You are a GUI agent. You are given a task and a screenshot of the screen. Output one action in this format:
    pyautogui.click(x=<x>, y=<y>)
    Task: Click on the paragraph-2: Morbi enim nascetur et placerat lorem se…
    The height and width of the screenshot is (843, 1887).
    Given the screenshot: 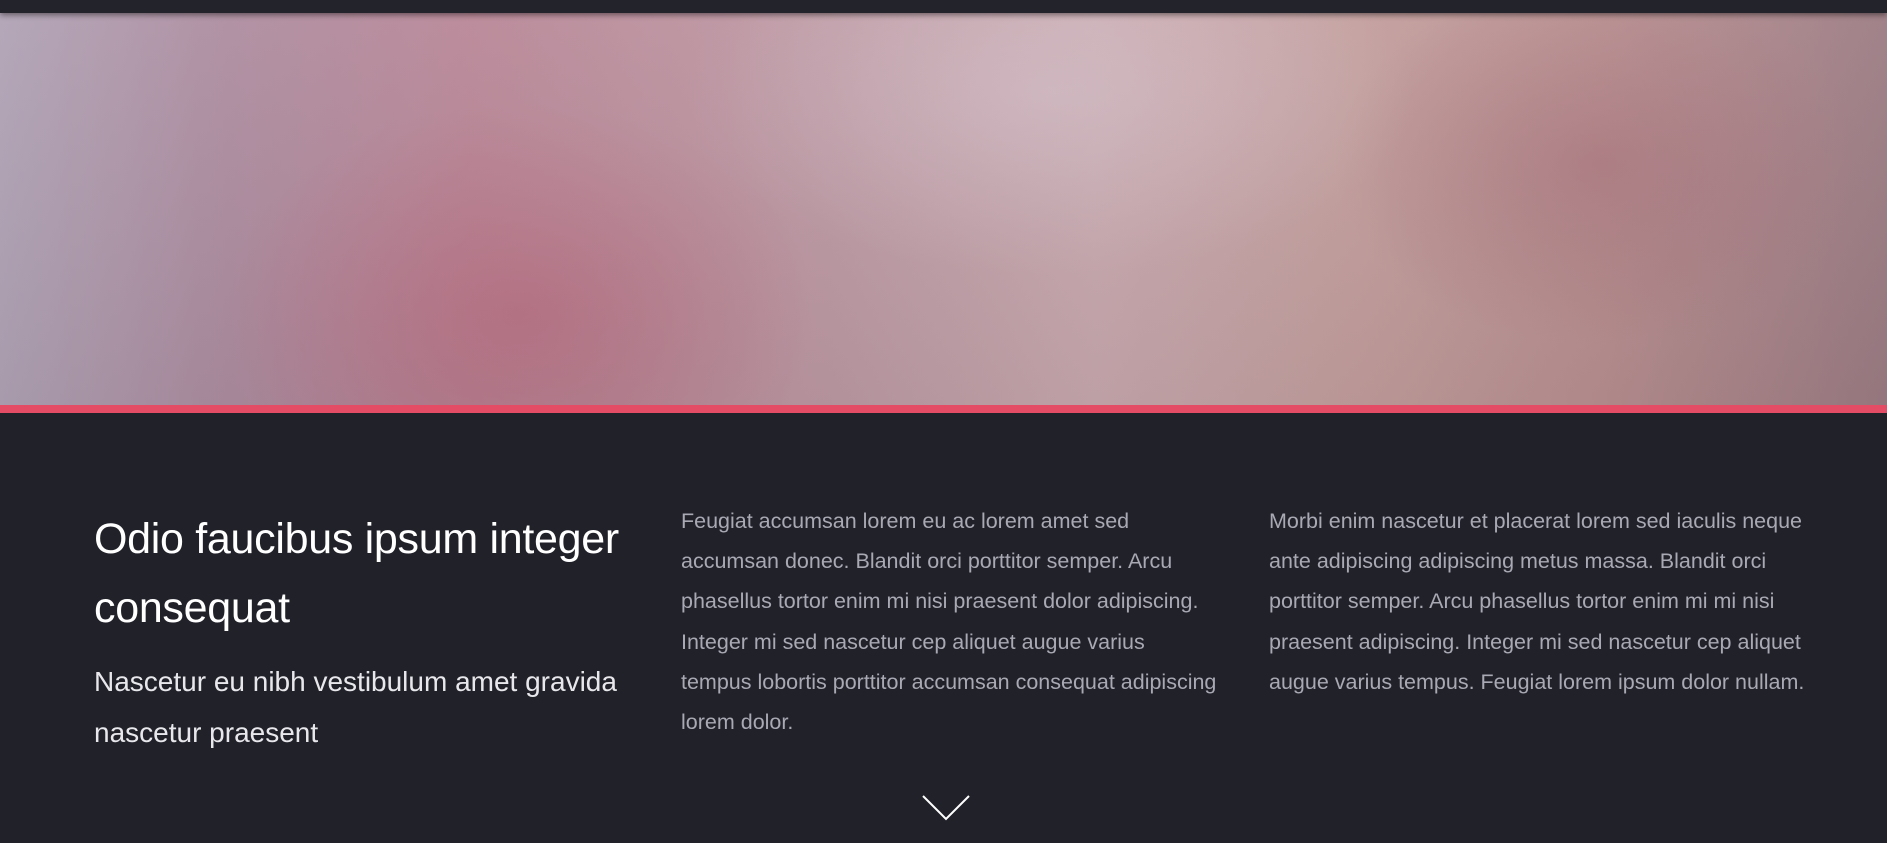 What is the action you would take?
    pyautogui.click(x=1537, y=601)
    